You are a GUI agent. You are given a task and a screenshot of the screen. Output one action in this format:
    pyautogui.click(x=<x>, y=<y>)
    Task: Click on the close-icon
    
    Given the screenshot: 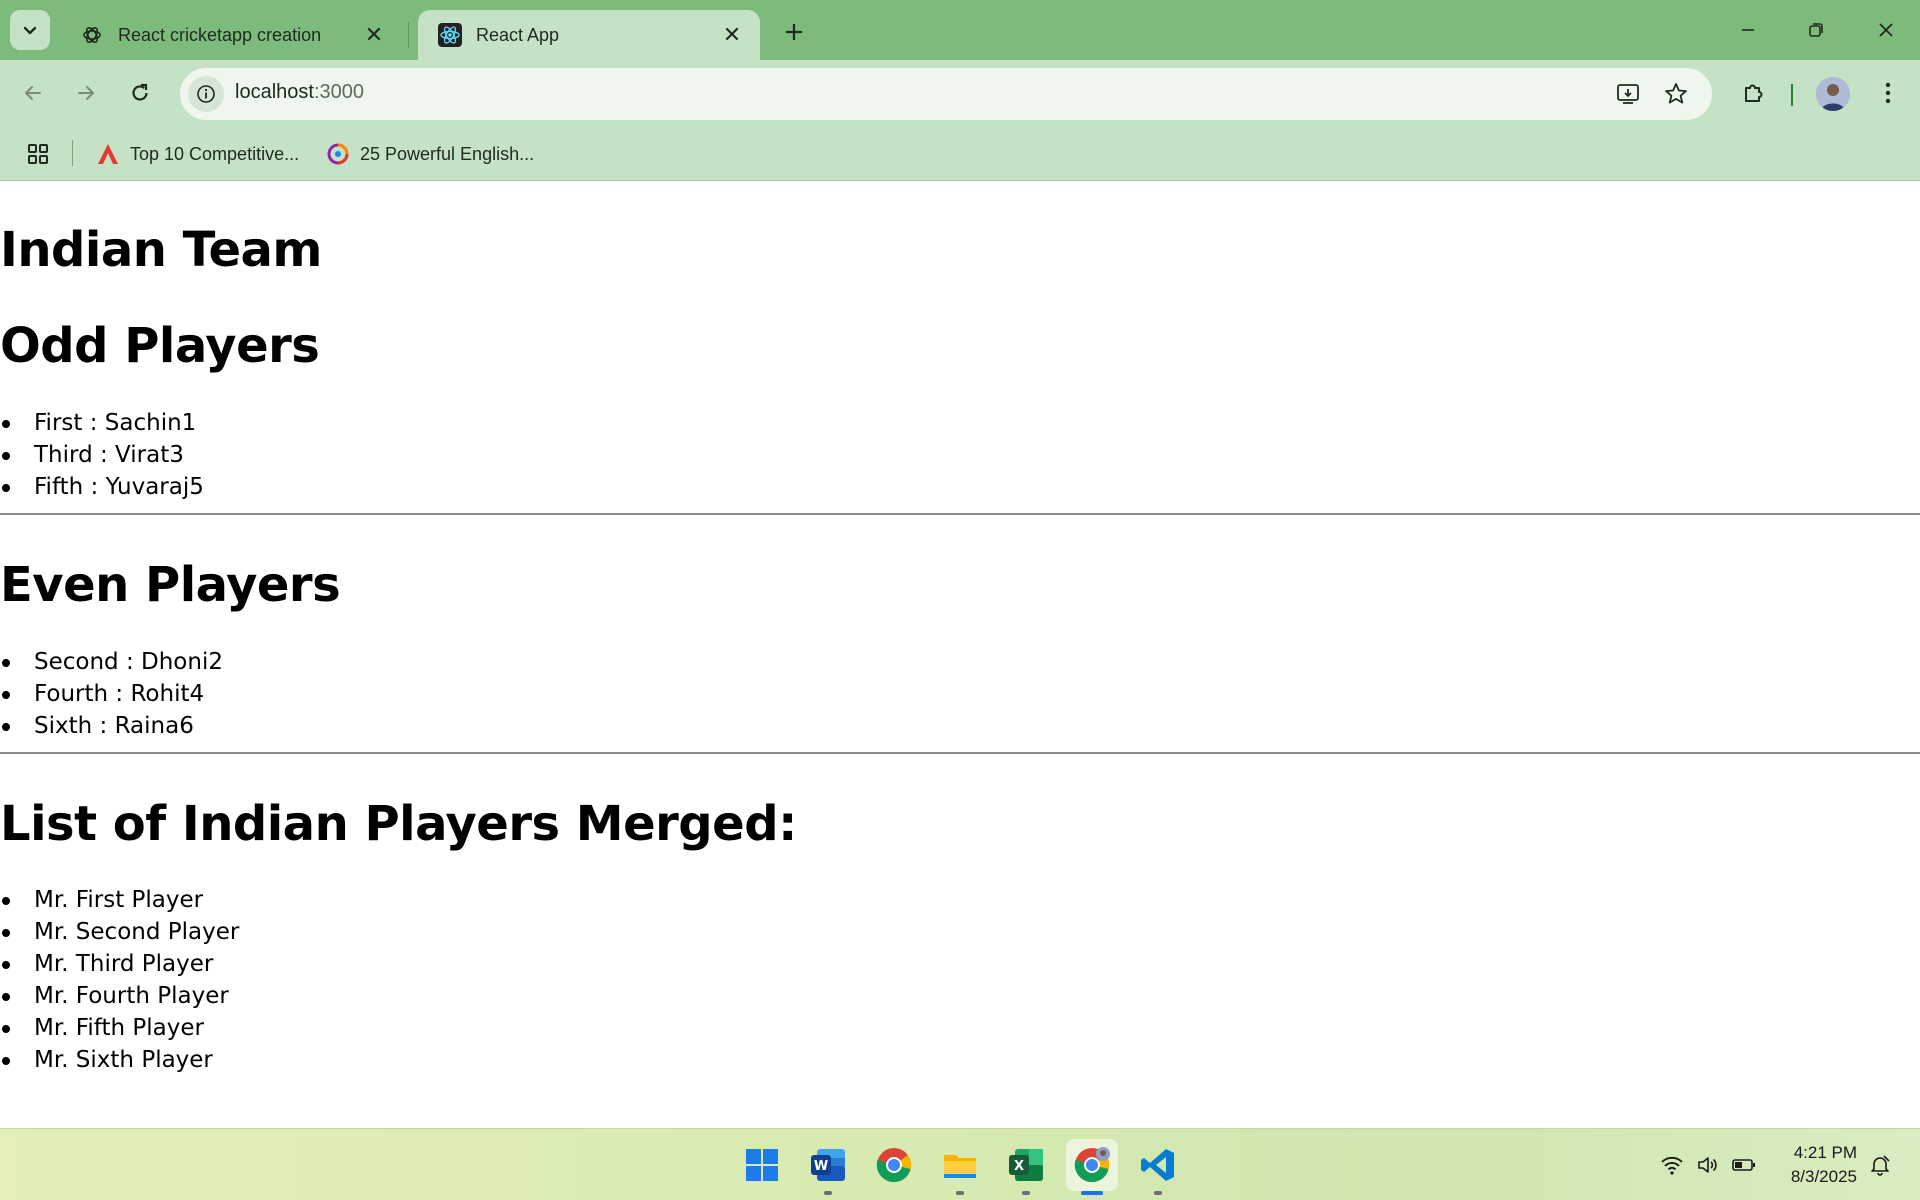 What is the action you would take?
    pyautogui.click(x=1886, y=30)
    